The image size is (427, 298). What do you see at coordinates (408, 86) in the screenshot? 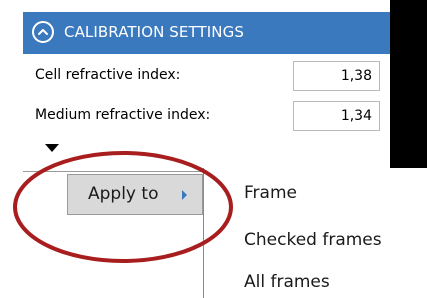
I see `background-area` at bounding box center [408, 86].